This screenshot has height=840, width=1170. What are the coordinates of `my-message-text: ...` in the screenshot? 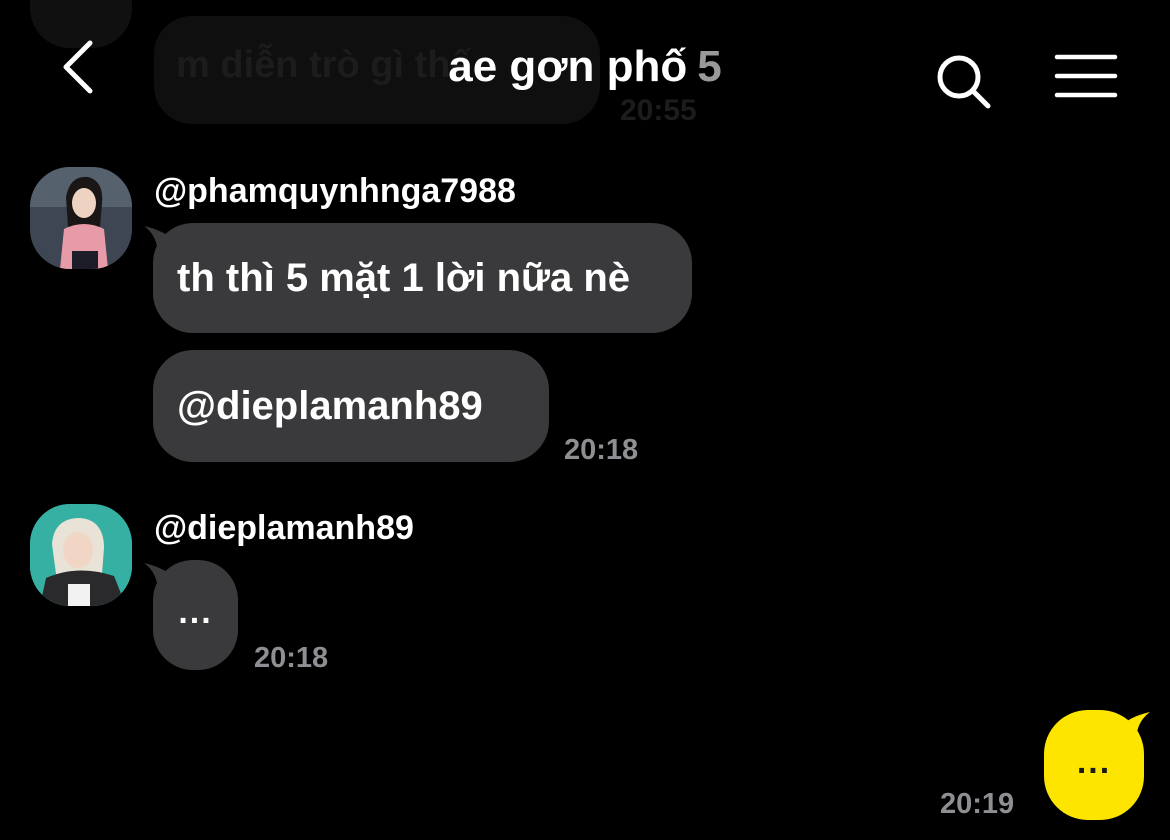 It's located at (1094, 761).